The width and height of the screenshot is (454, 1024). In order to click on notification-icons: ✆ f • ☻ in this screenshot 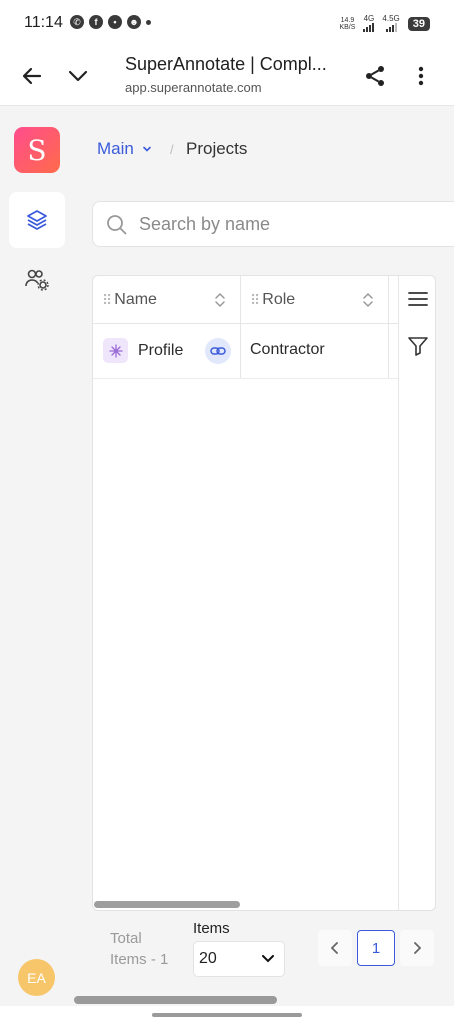, I will do `click(110, 22)`.